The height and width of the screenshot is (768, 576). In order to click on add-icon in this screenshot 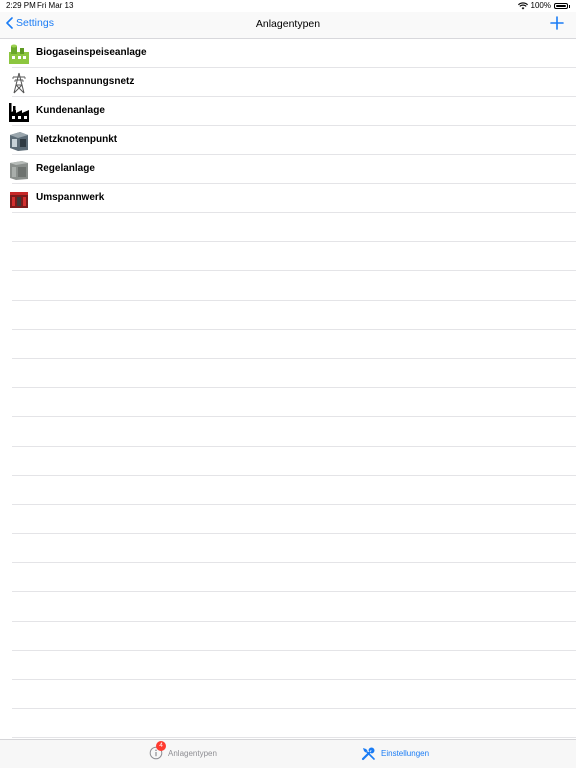, I will do `click(557, 23)`.